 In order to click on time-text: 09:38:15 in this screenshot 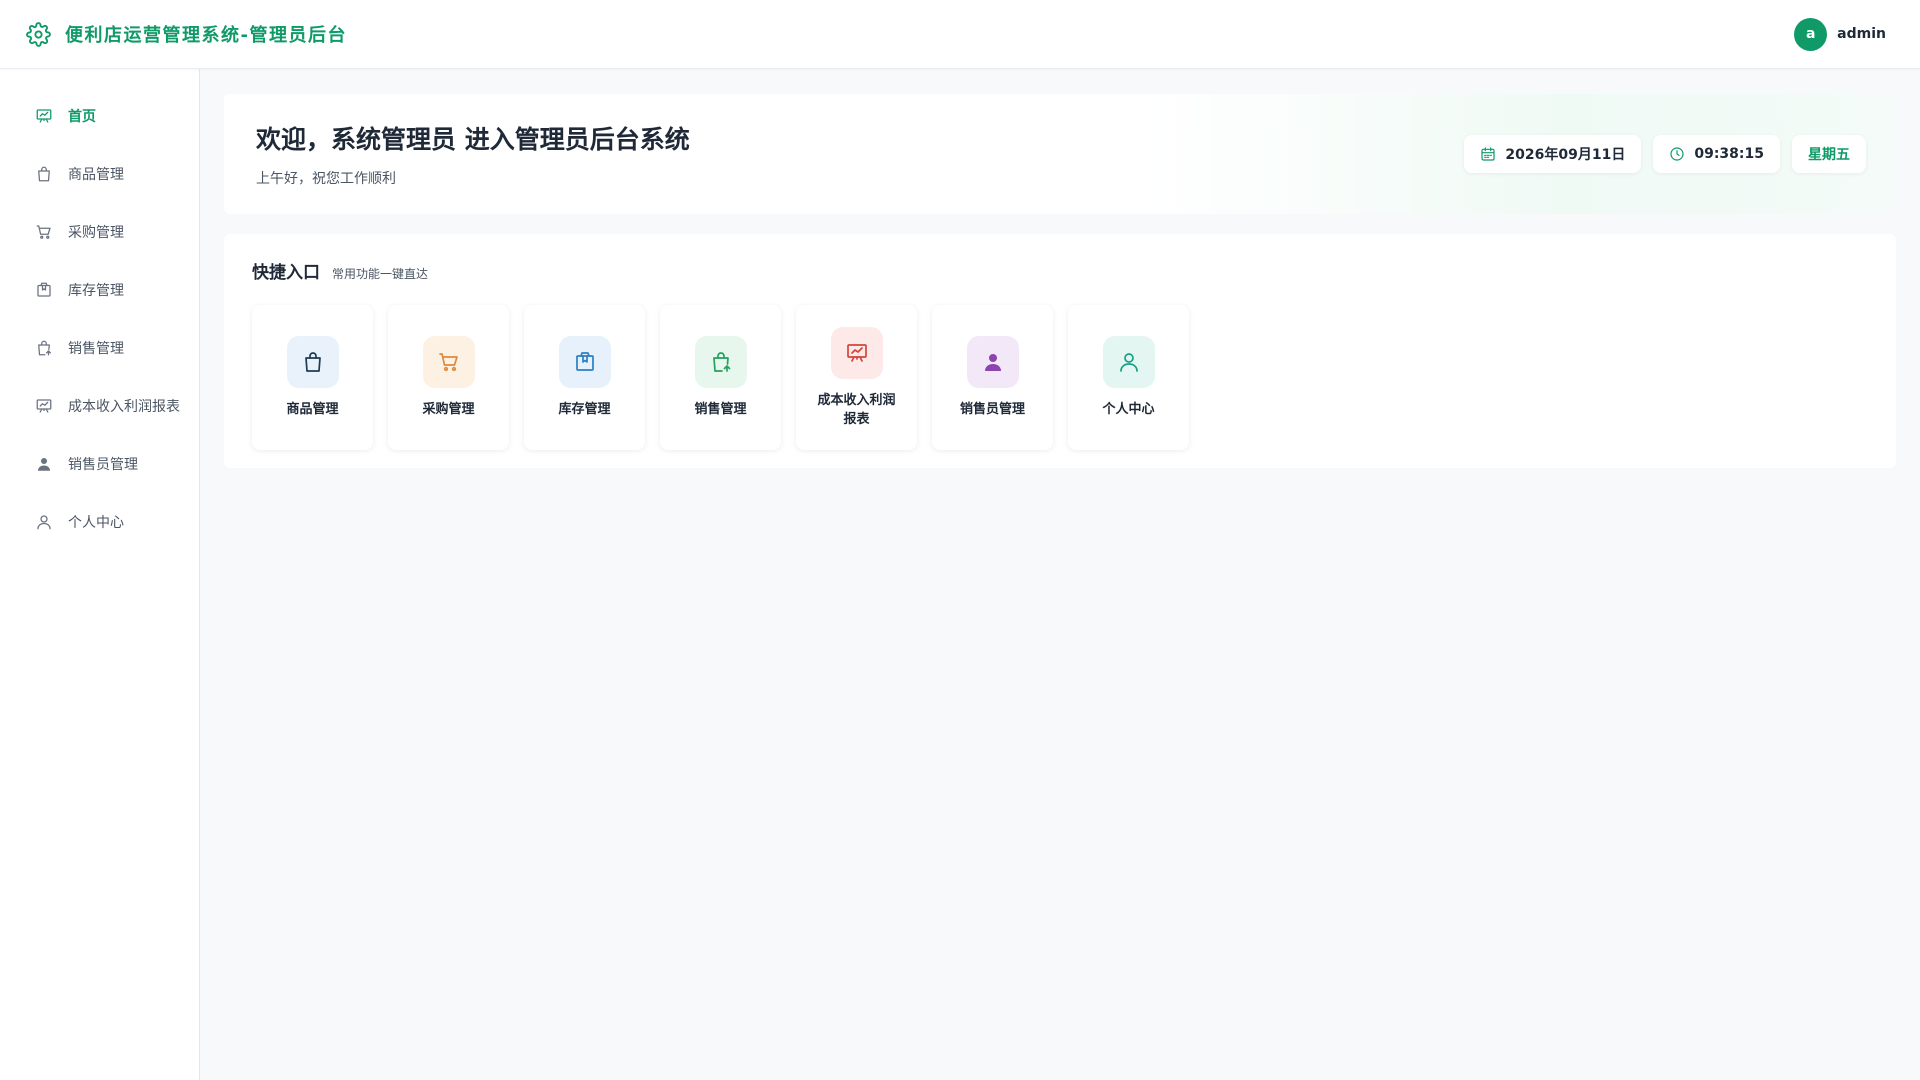, I will do `click(1729, 154)`.